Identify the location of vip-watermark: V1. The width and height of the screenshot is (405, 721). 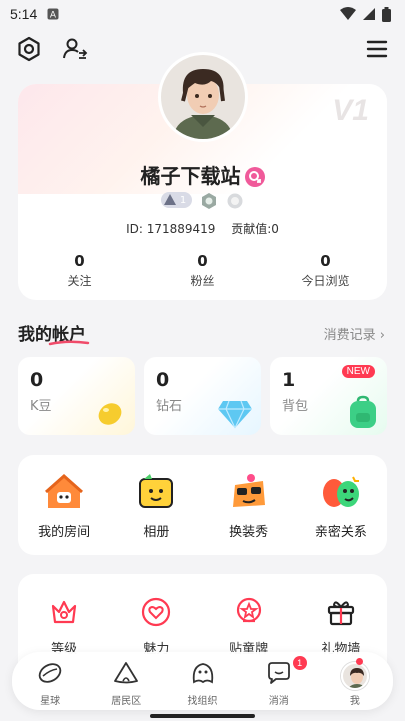
(350, 110).